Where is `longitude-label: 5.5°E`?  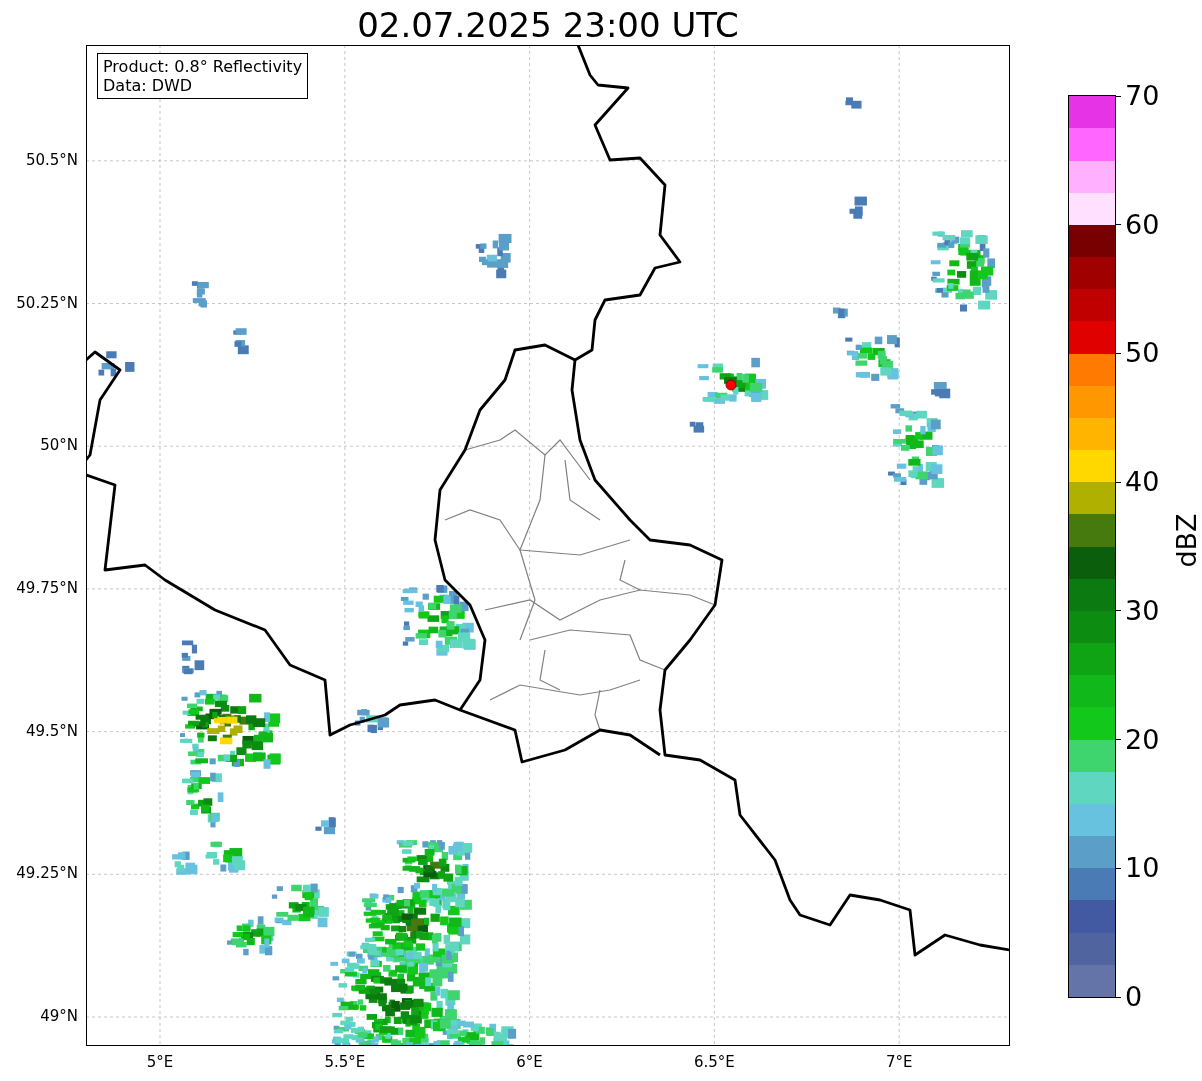 longitude-label: 5.5°E is located at coordinates (345, 1062).